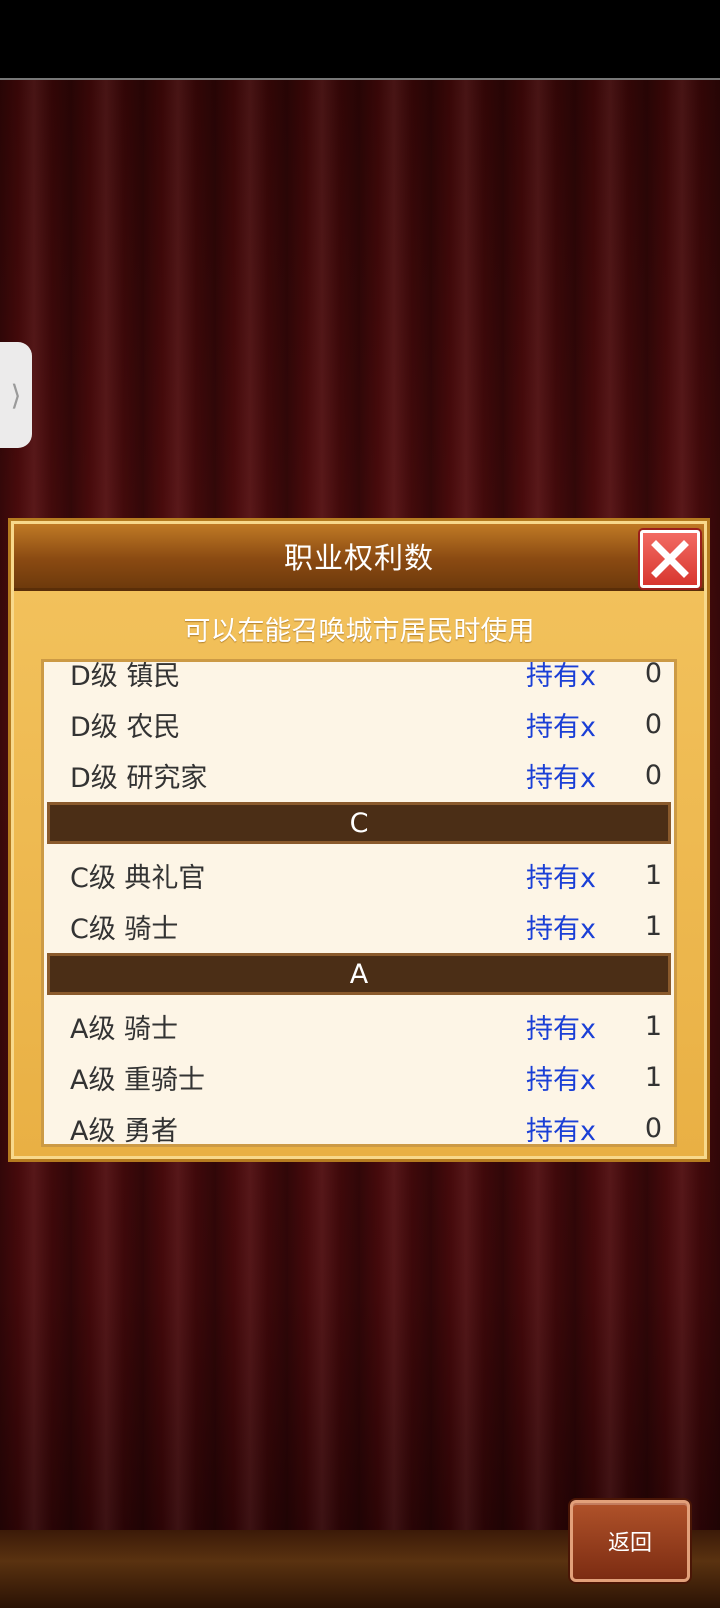  I want to click on dialog-title: 职业权利数, so click(358, 558).